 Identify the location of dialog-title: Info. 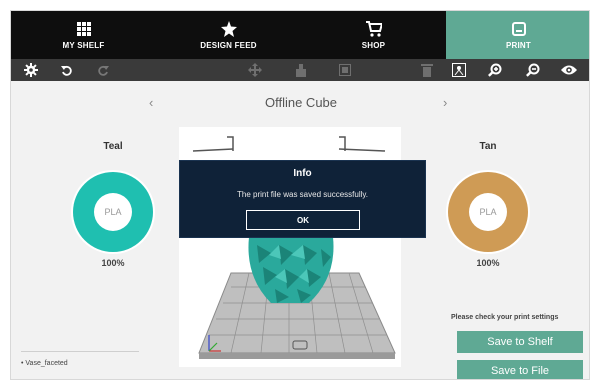
(302, 173).